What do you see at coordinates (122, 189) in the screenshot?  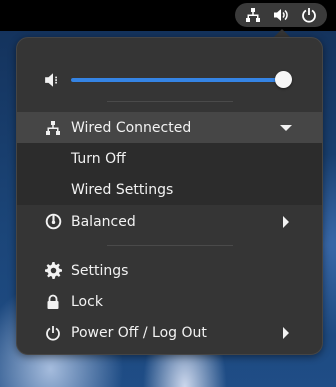 I see `wired-settings-label: Wired Settings` at bounding box center [122, 189].